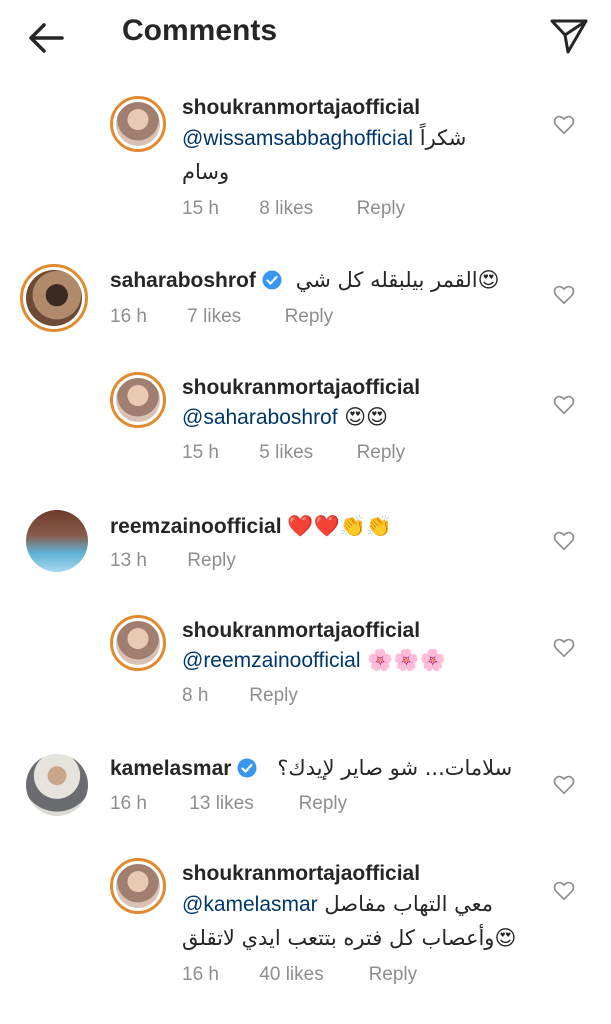 The image size is (611, 1024). I want to click on comment-likes: 7 likes, so click(233, 317).